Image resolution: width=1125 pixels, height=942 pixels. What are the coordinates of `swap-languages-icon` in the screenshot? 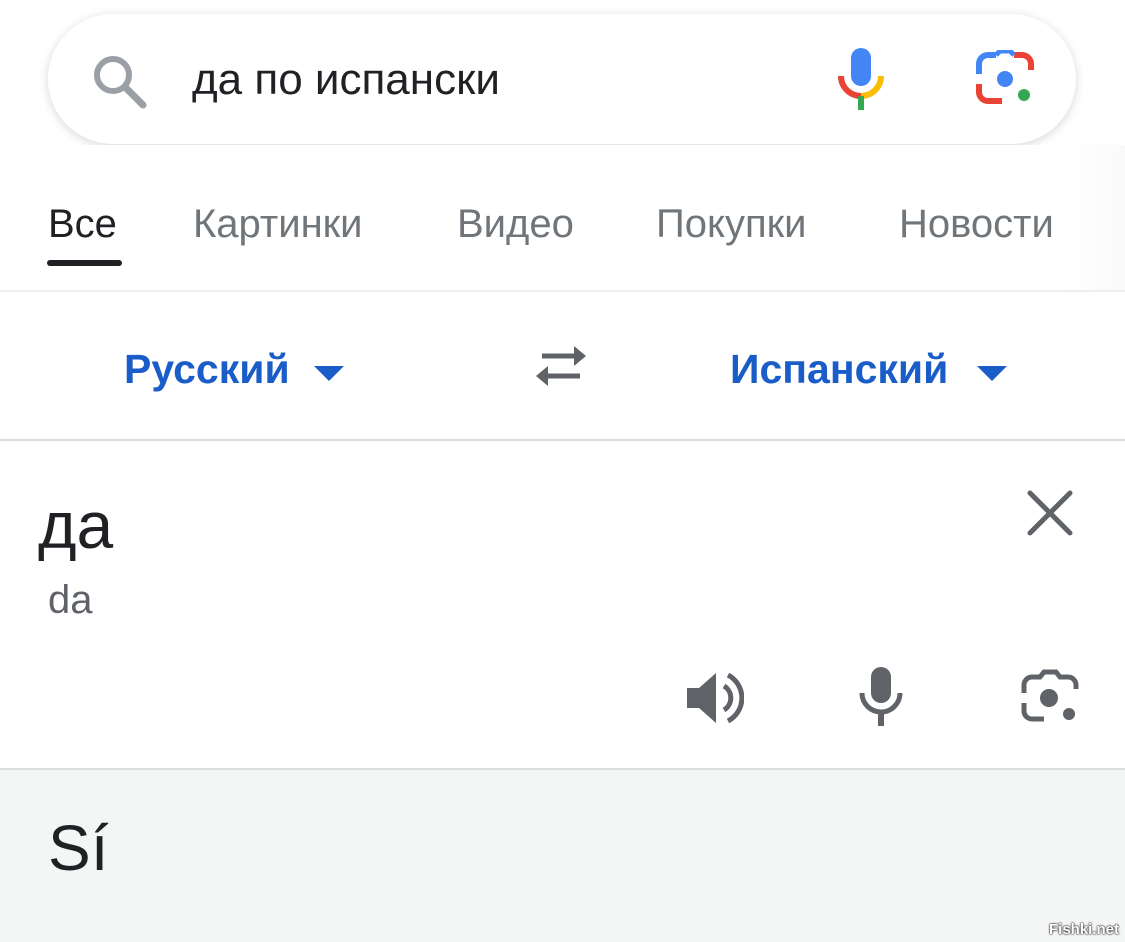 It's located at (561, 366).